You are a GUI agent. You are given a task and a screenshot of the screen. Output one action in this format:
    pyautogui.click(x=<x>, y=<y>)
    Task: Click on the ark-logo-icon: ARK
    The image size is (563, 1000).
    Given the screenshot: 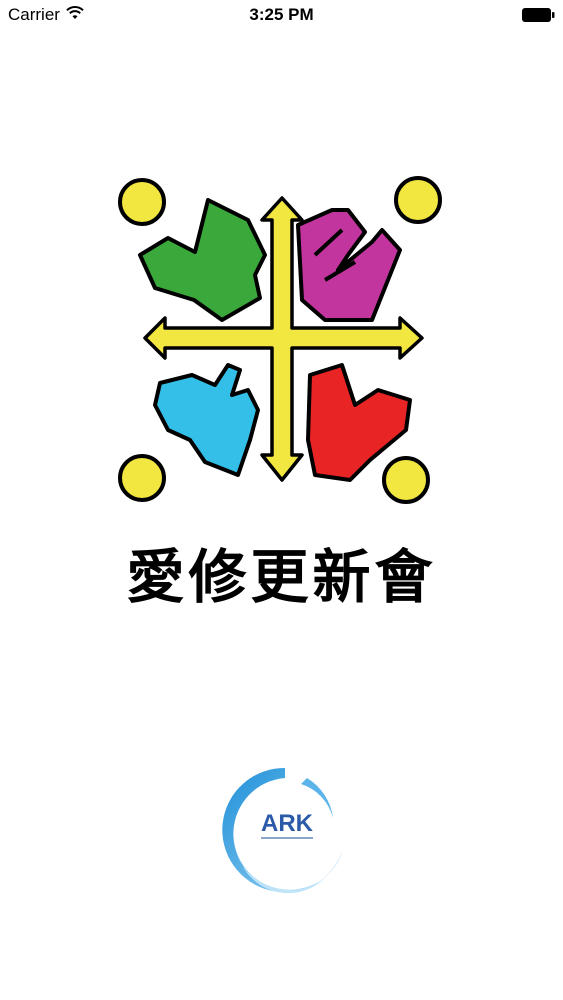 What is the action you would take?
    pyautogui.click(x=285, y=832)
    